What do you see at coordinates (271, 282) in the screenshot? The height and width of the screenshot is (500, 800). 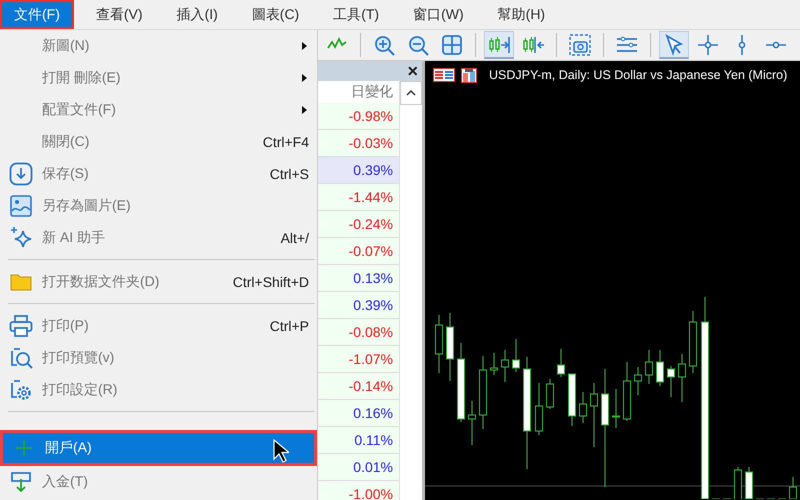 I see `shortcut-text: Ctrl+Shift+D` at bounding box center [271, 282].